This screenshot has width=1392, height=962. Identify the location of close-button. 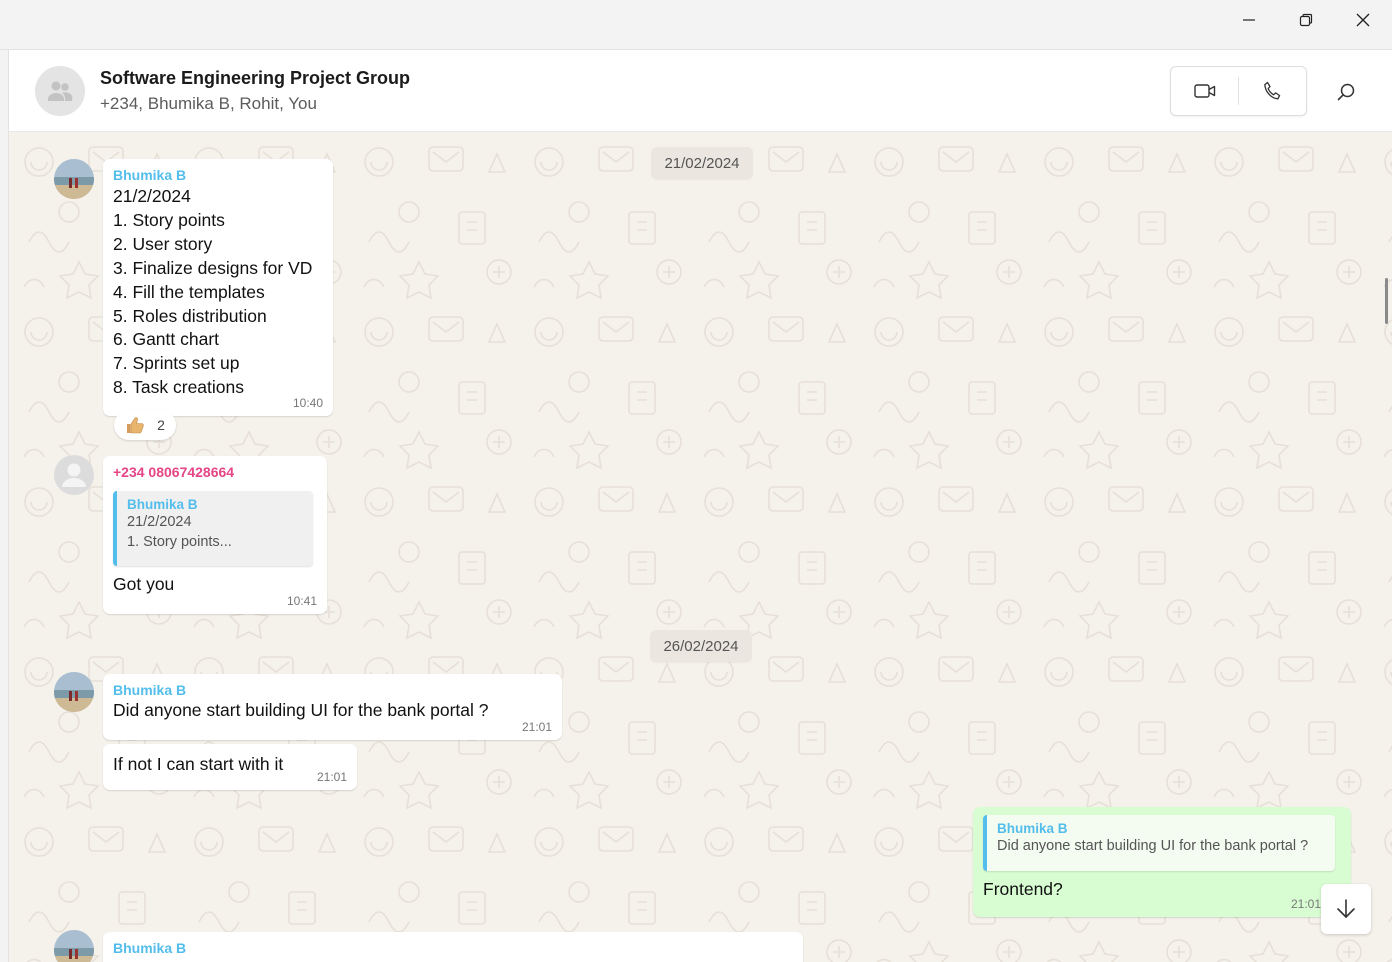
(1363, 20).